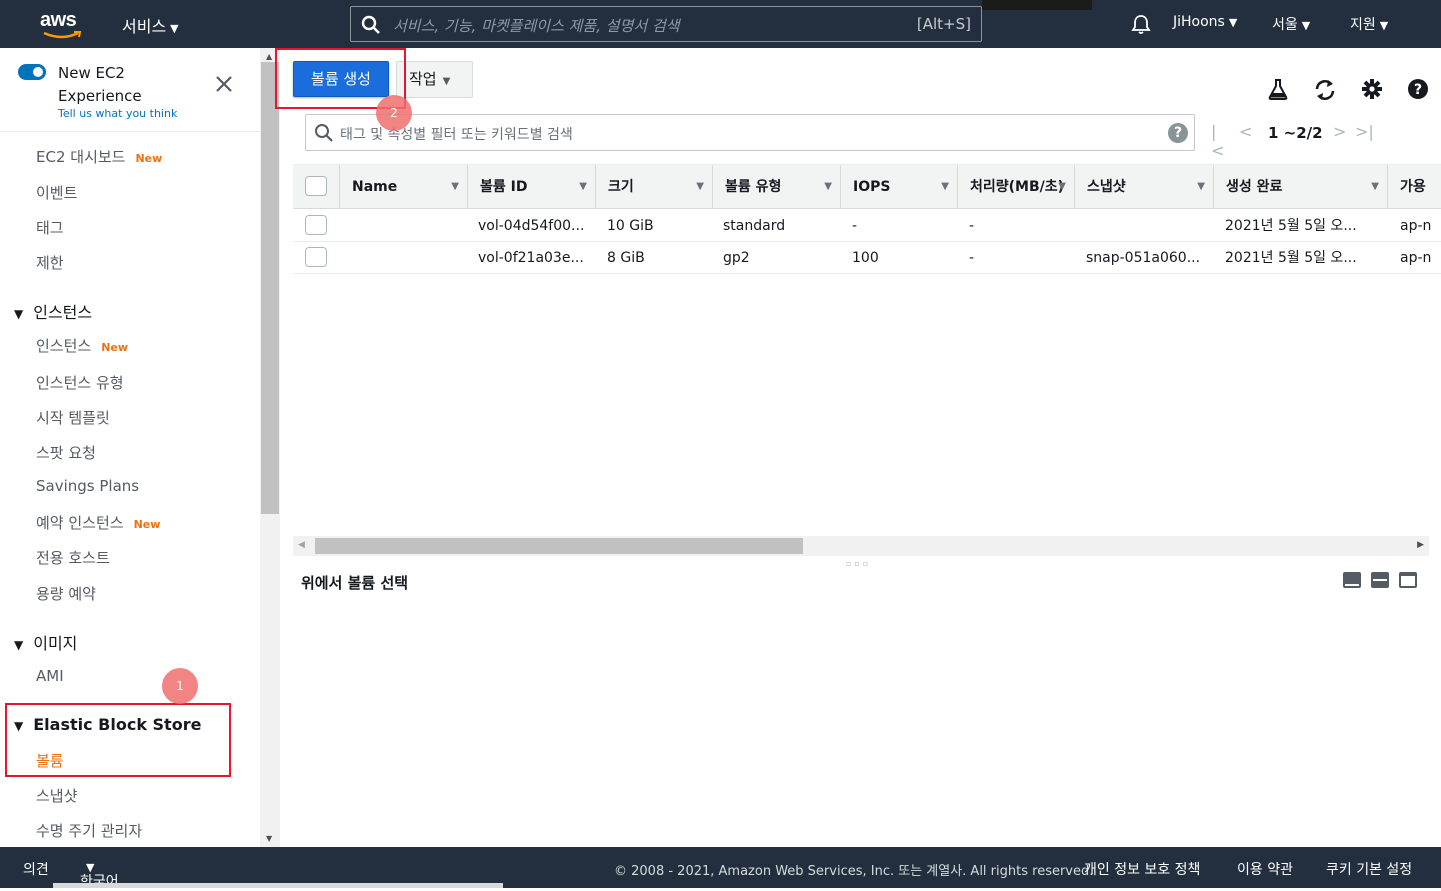 The height and width of the screenshot is (891, 1441). I want to click on sidebar-item-dedicated-hosts: 전용 호스트, so click(73, 557).